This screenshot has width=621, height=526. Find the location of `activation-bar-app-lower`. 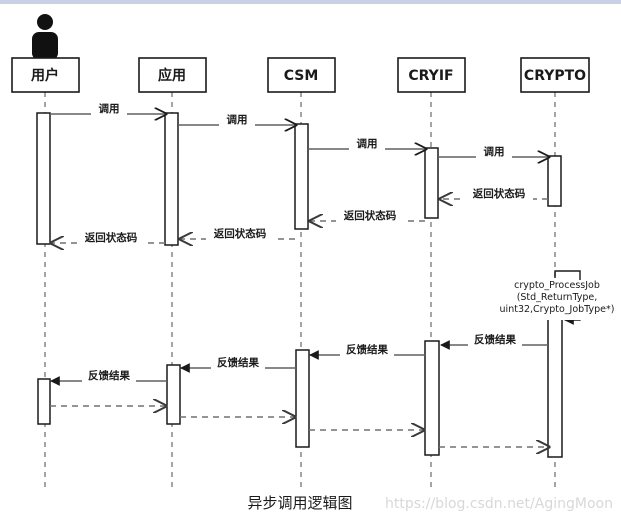

activation-bar-app-lower is located at coordinates (173, 394).